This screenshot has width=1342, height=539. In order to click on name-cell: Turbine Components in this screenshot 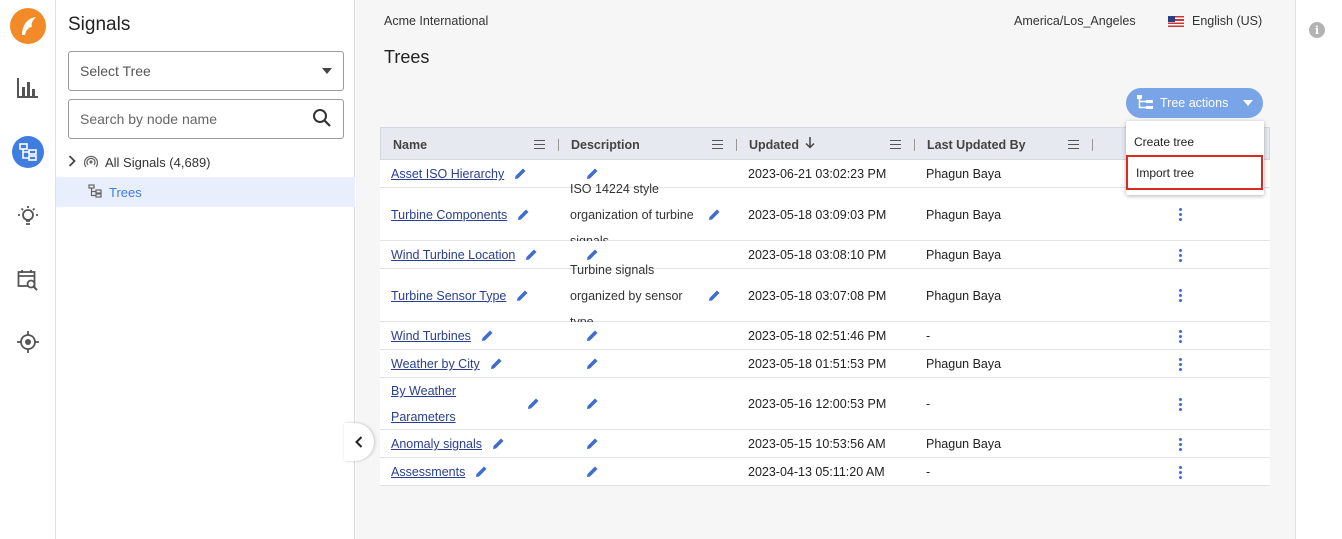, I will do `click(461, 214)`.